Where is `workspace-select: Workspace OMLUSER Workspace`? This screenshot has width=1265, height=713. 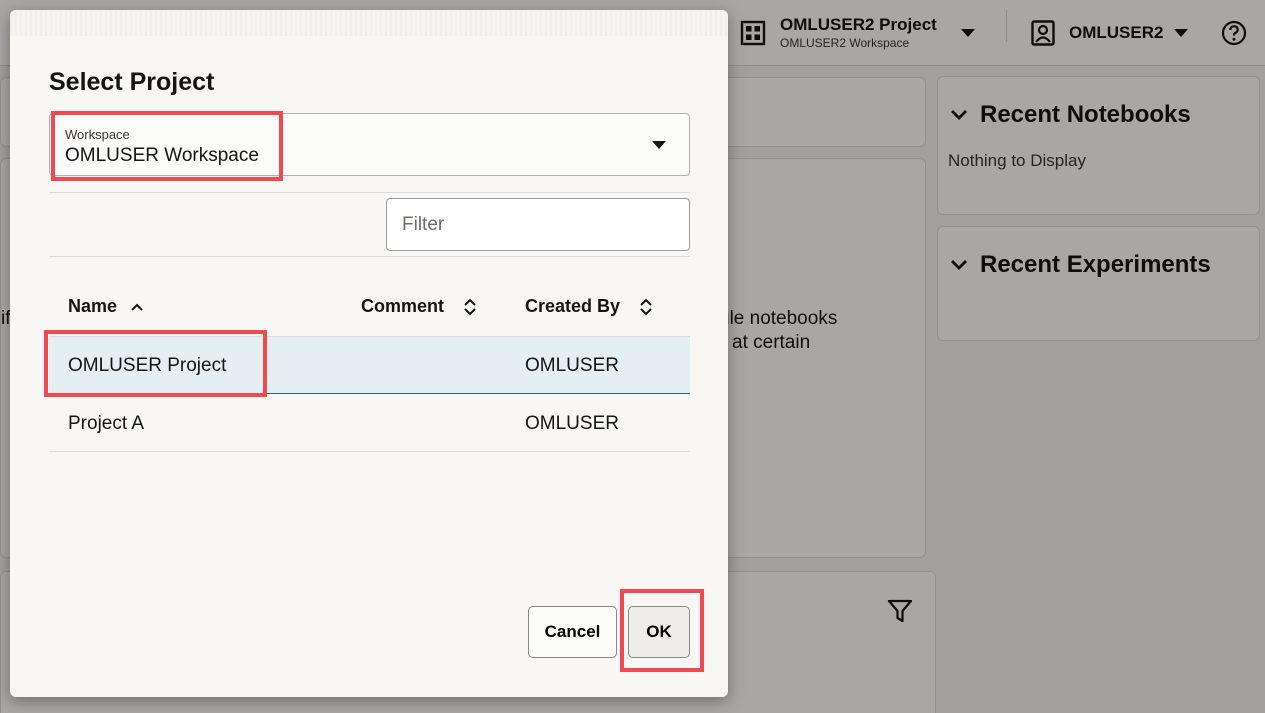
workspace-select: Workspace OMLUSER Workspace is located at coordinates (369, 144).